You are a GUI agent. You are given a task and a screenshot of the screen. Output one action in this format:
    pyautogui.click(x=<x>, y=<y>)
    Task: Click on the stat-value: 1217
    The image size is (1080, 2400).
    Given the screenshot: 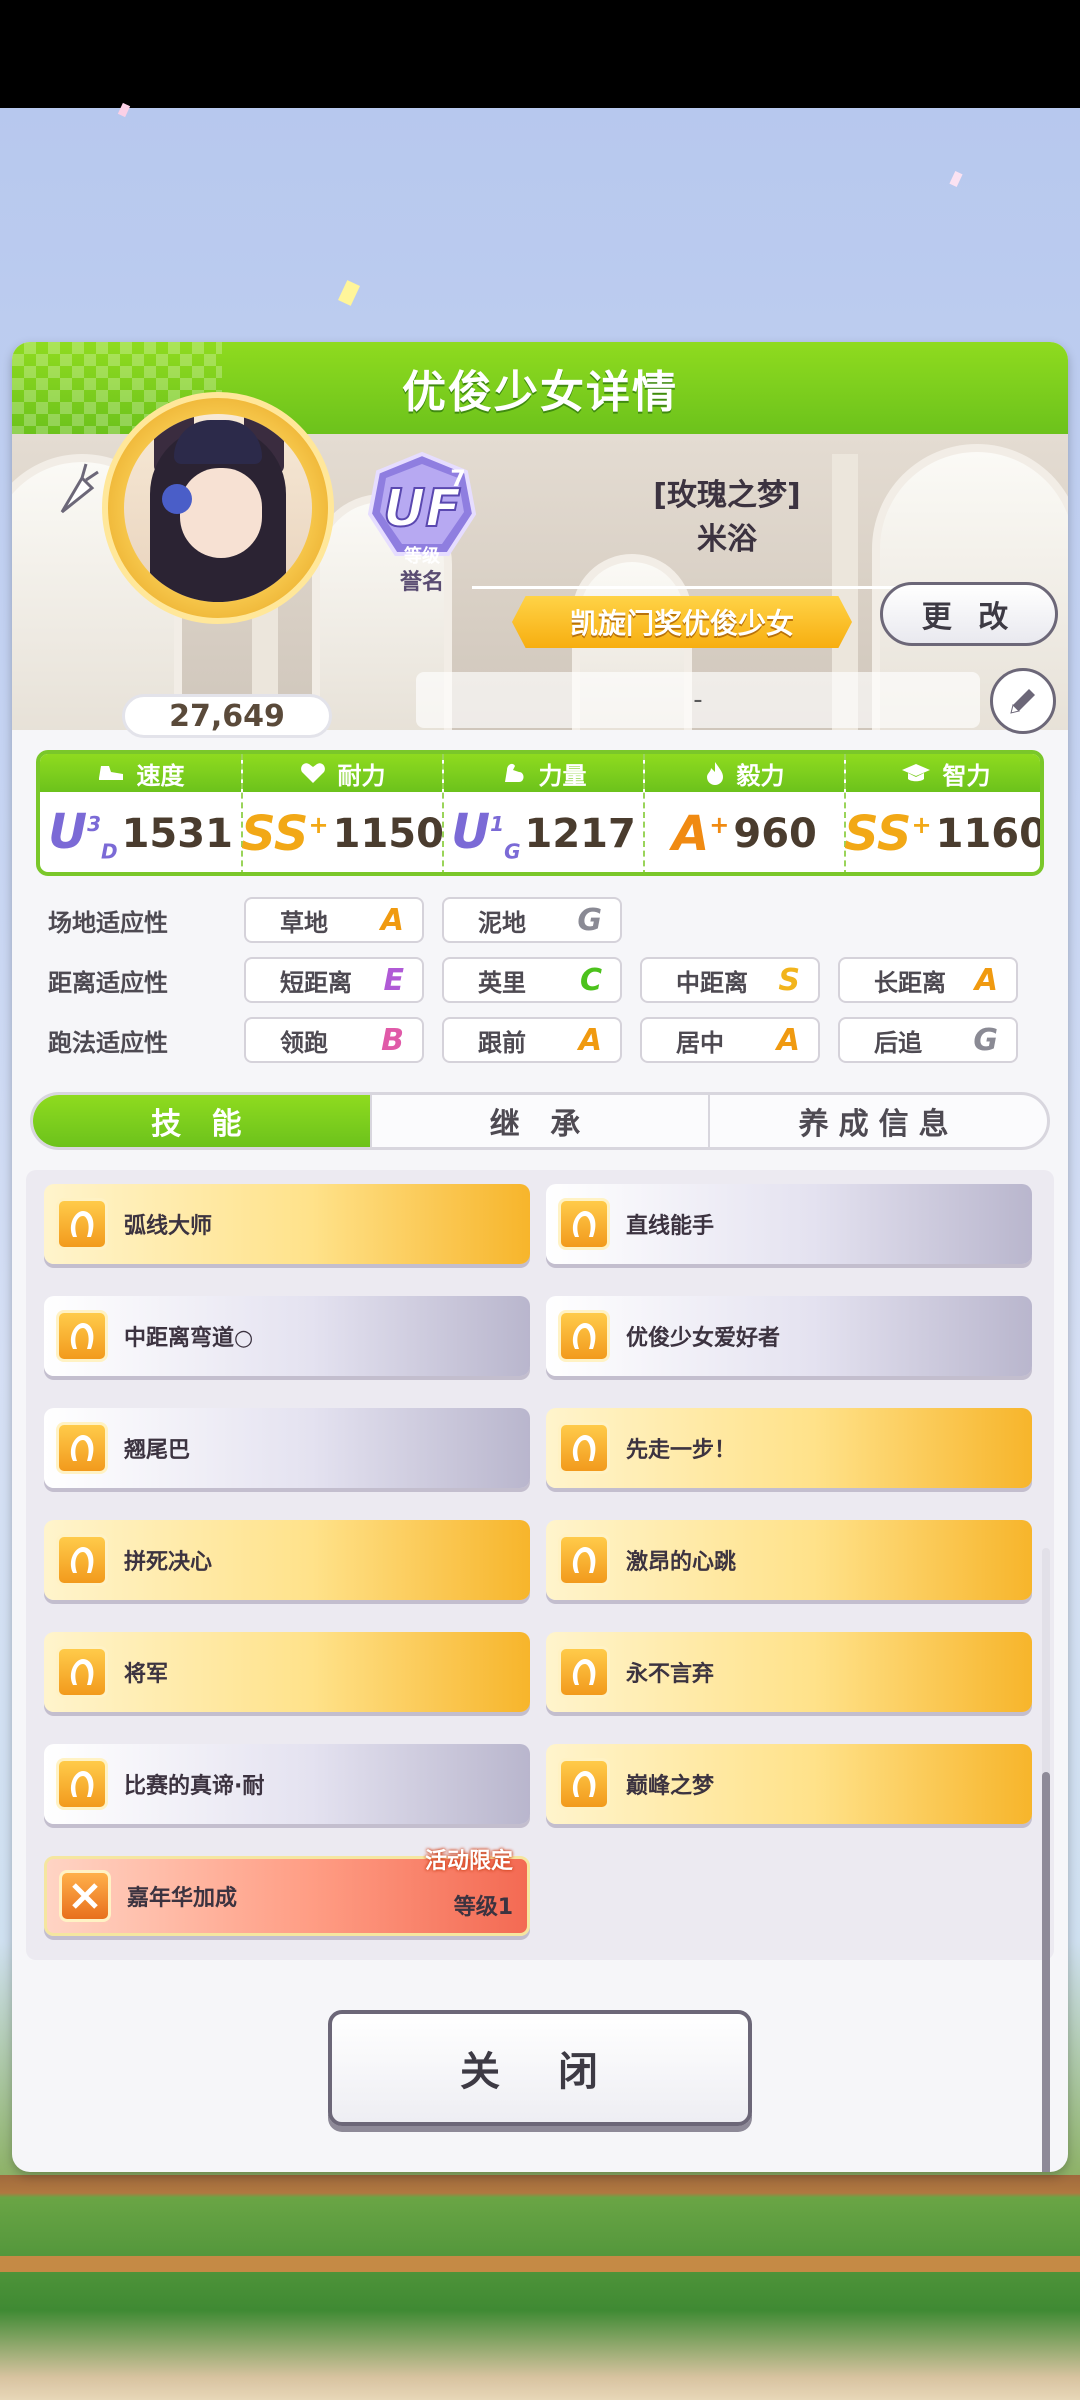 What is the action you would take?
    pyautogui.click(x=580, y=834)
    